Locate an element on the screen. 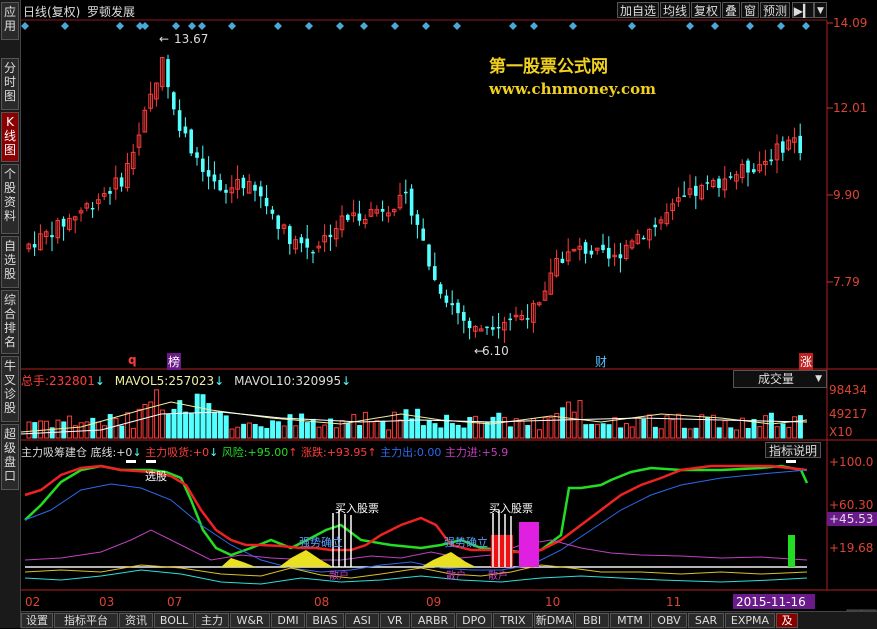 The image size is (877, 629). retail-label-2: 散户 is located at coordinates (456, 576).